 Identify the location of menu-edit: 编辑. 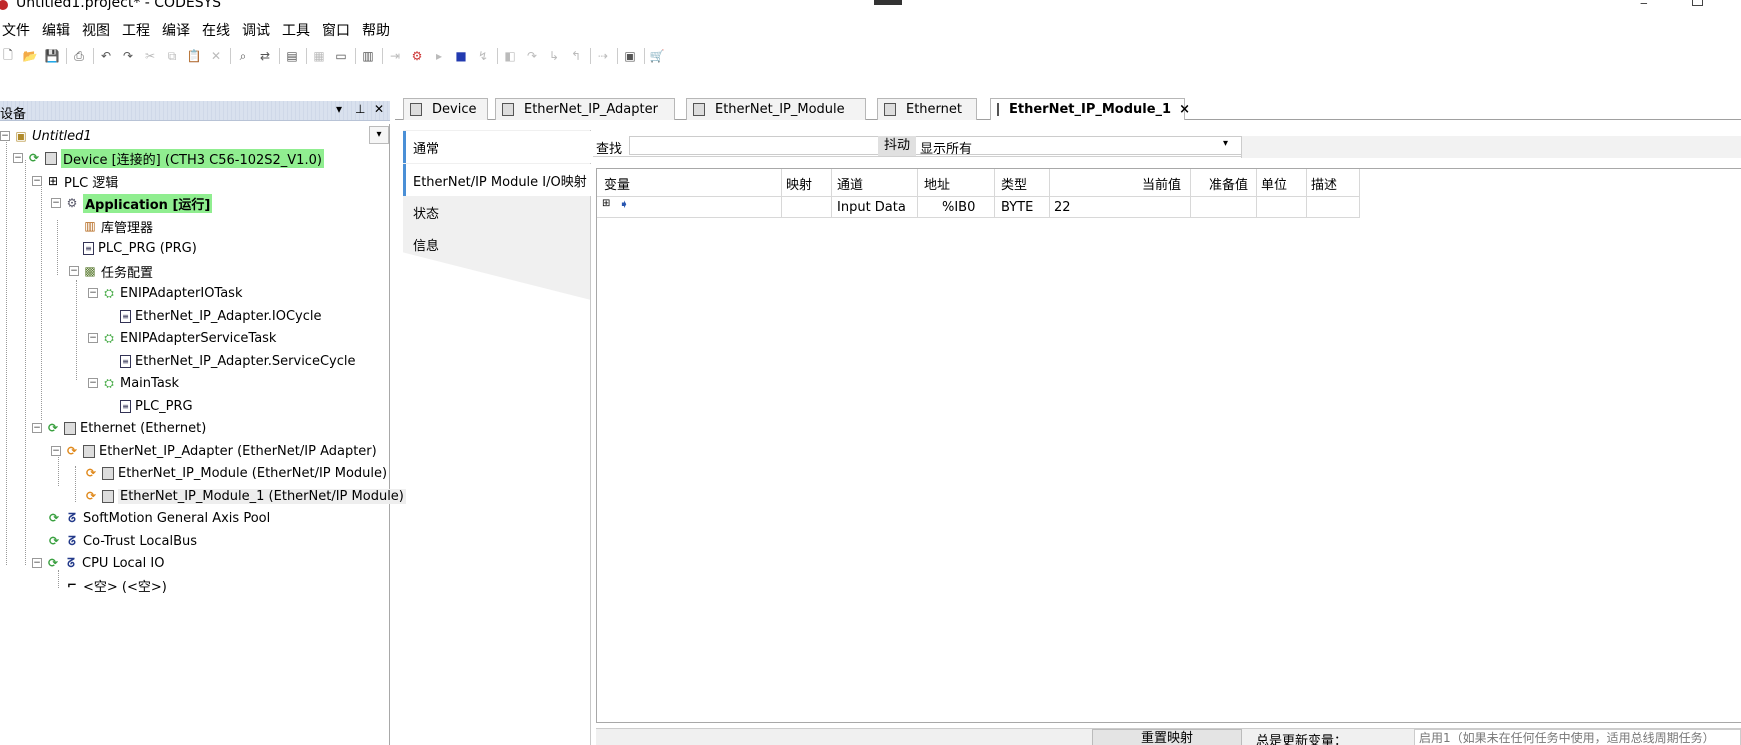
(59, 31).